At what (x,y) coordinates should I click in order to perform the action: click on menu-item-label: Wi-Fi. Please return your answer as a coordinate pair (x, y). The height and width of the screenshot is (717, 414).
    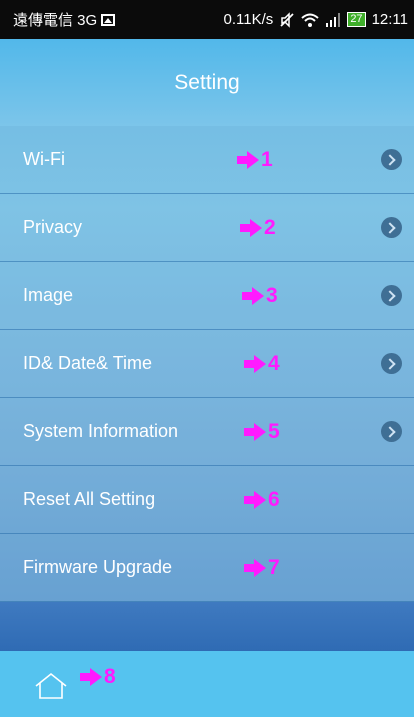
    Looking at the image, I should click on (44, 159).